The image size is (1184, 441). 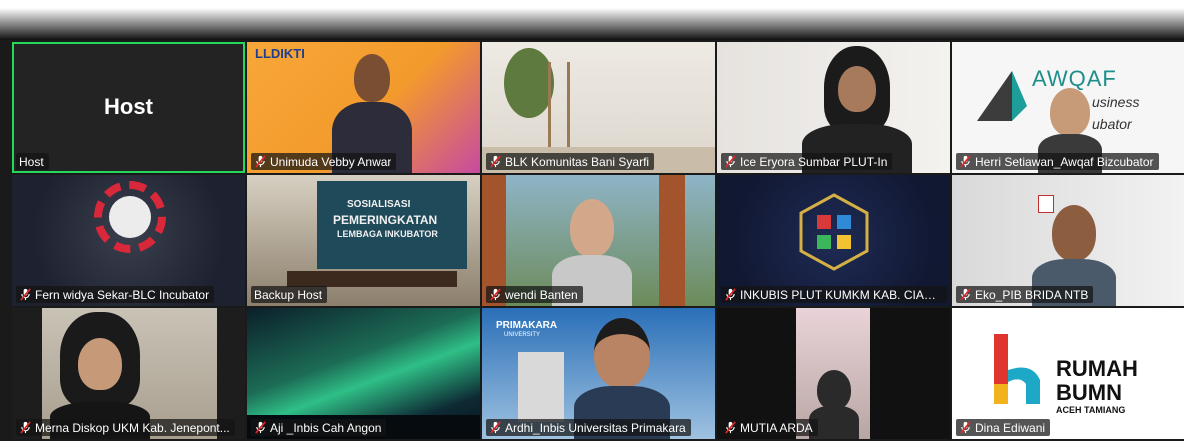 I want to click on rumah-bumn-title: BUMN, so click(x=1089, y=392).